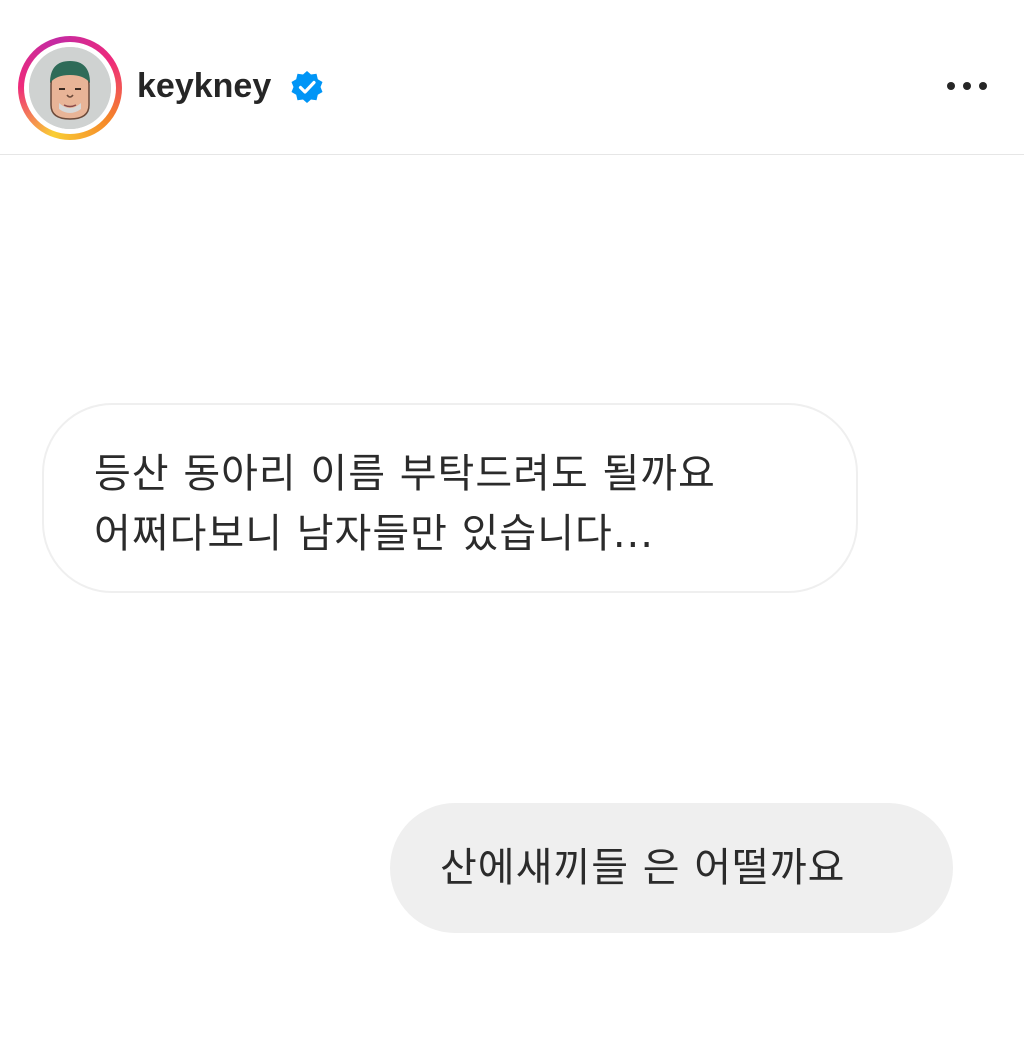  What do you see at coordinates (512, 77) in the screenshot?
I see `post-header: keykney` at bounding box center [512, 77].